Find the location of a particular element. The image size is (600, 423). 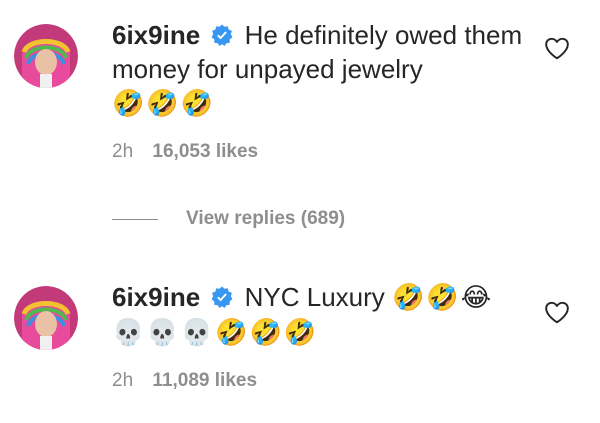

replies-divider-line is located at coordinates (135, 219).